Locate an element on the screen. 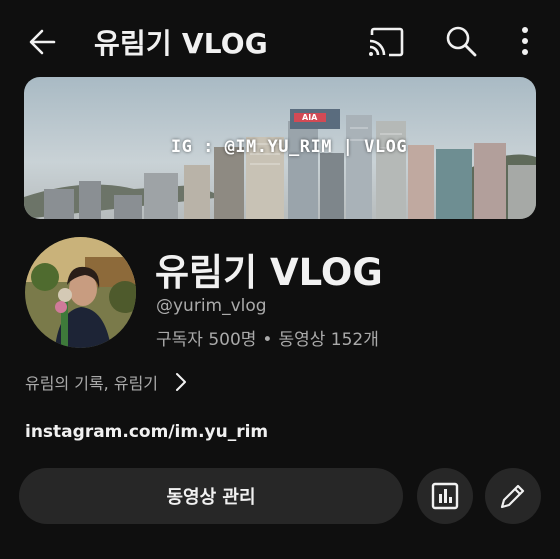 This screenshot has width=560, height=559. analytics-button is located at coordinates (445, 496).